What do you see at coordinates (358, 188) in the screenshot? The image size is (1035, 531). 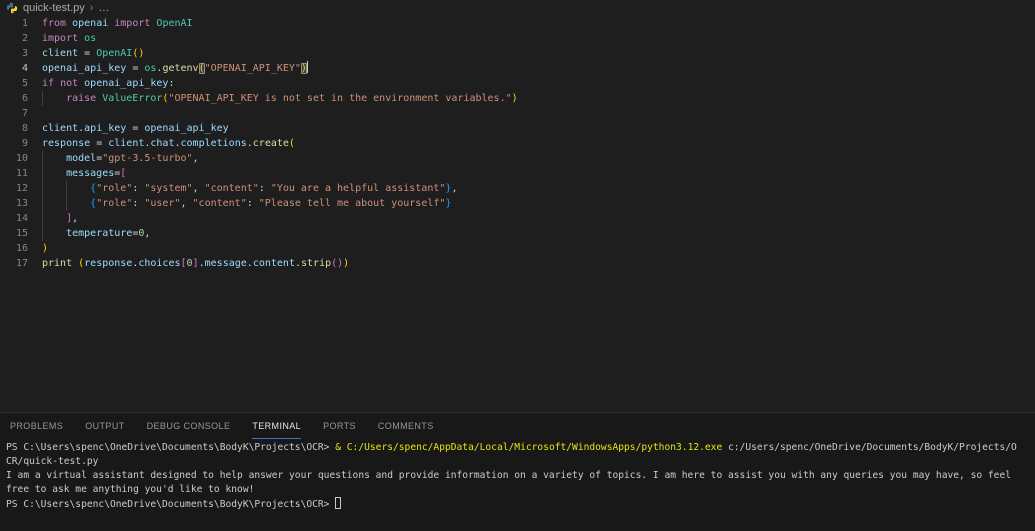 I see `code-token: "You are a helpful assistant"` at bounding box center [358, 188].